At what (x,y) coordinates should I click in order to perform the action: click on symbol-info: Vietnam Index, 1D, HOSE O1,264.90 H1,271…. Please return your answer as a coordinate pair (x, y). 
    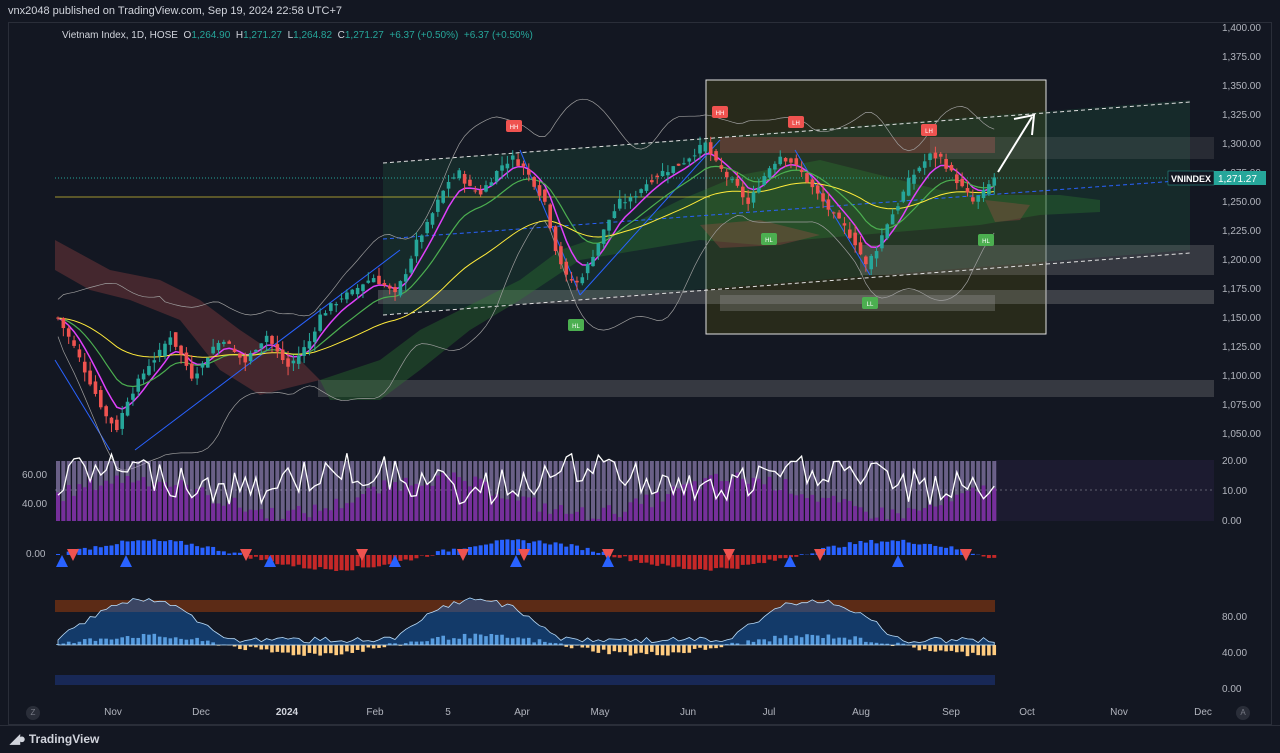
    Looking at the image, I should click on (297, 35).